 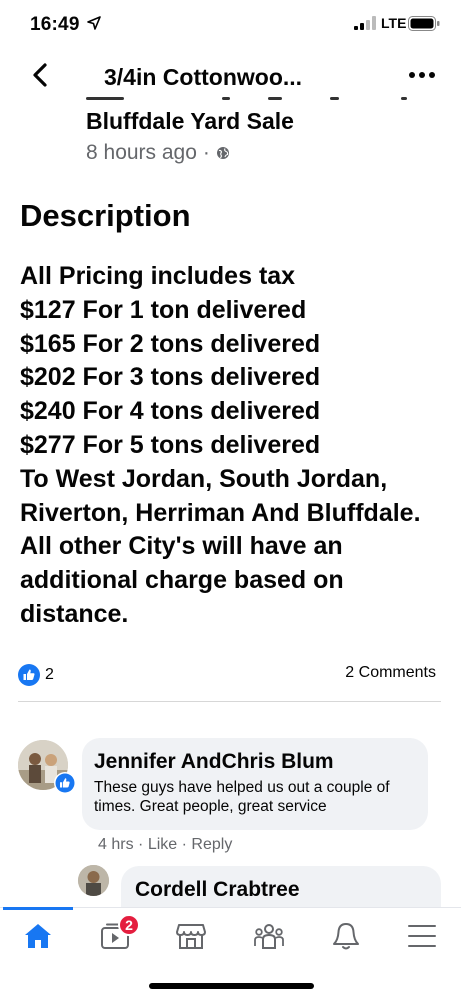 What do you see at coordinates (94, 23) in the screenshot?
I see `location-arrow-icon` at bounding box center [94, 23].